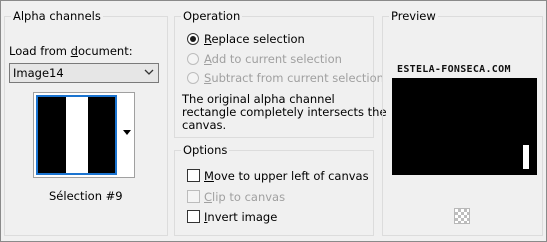 The height and width of the screenshot is (242, 547). I want to click on subtract-selection-label: Subtract from current selection, so click(294, 78).